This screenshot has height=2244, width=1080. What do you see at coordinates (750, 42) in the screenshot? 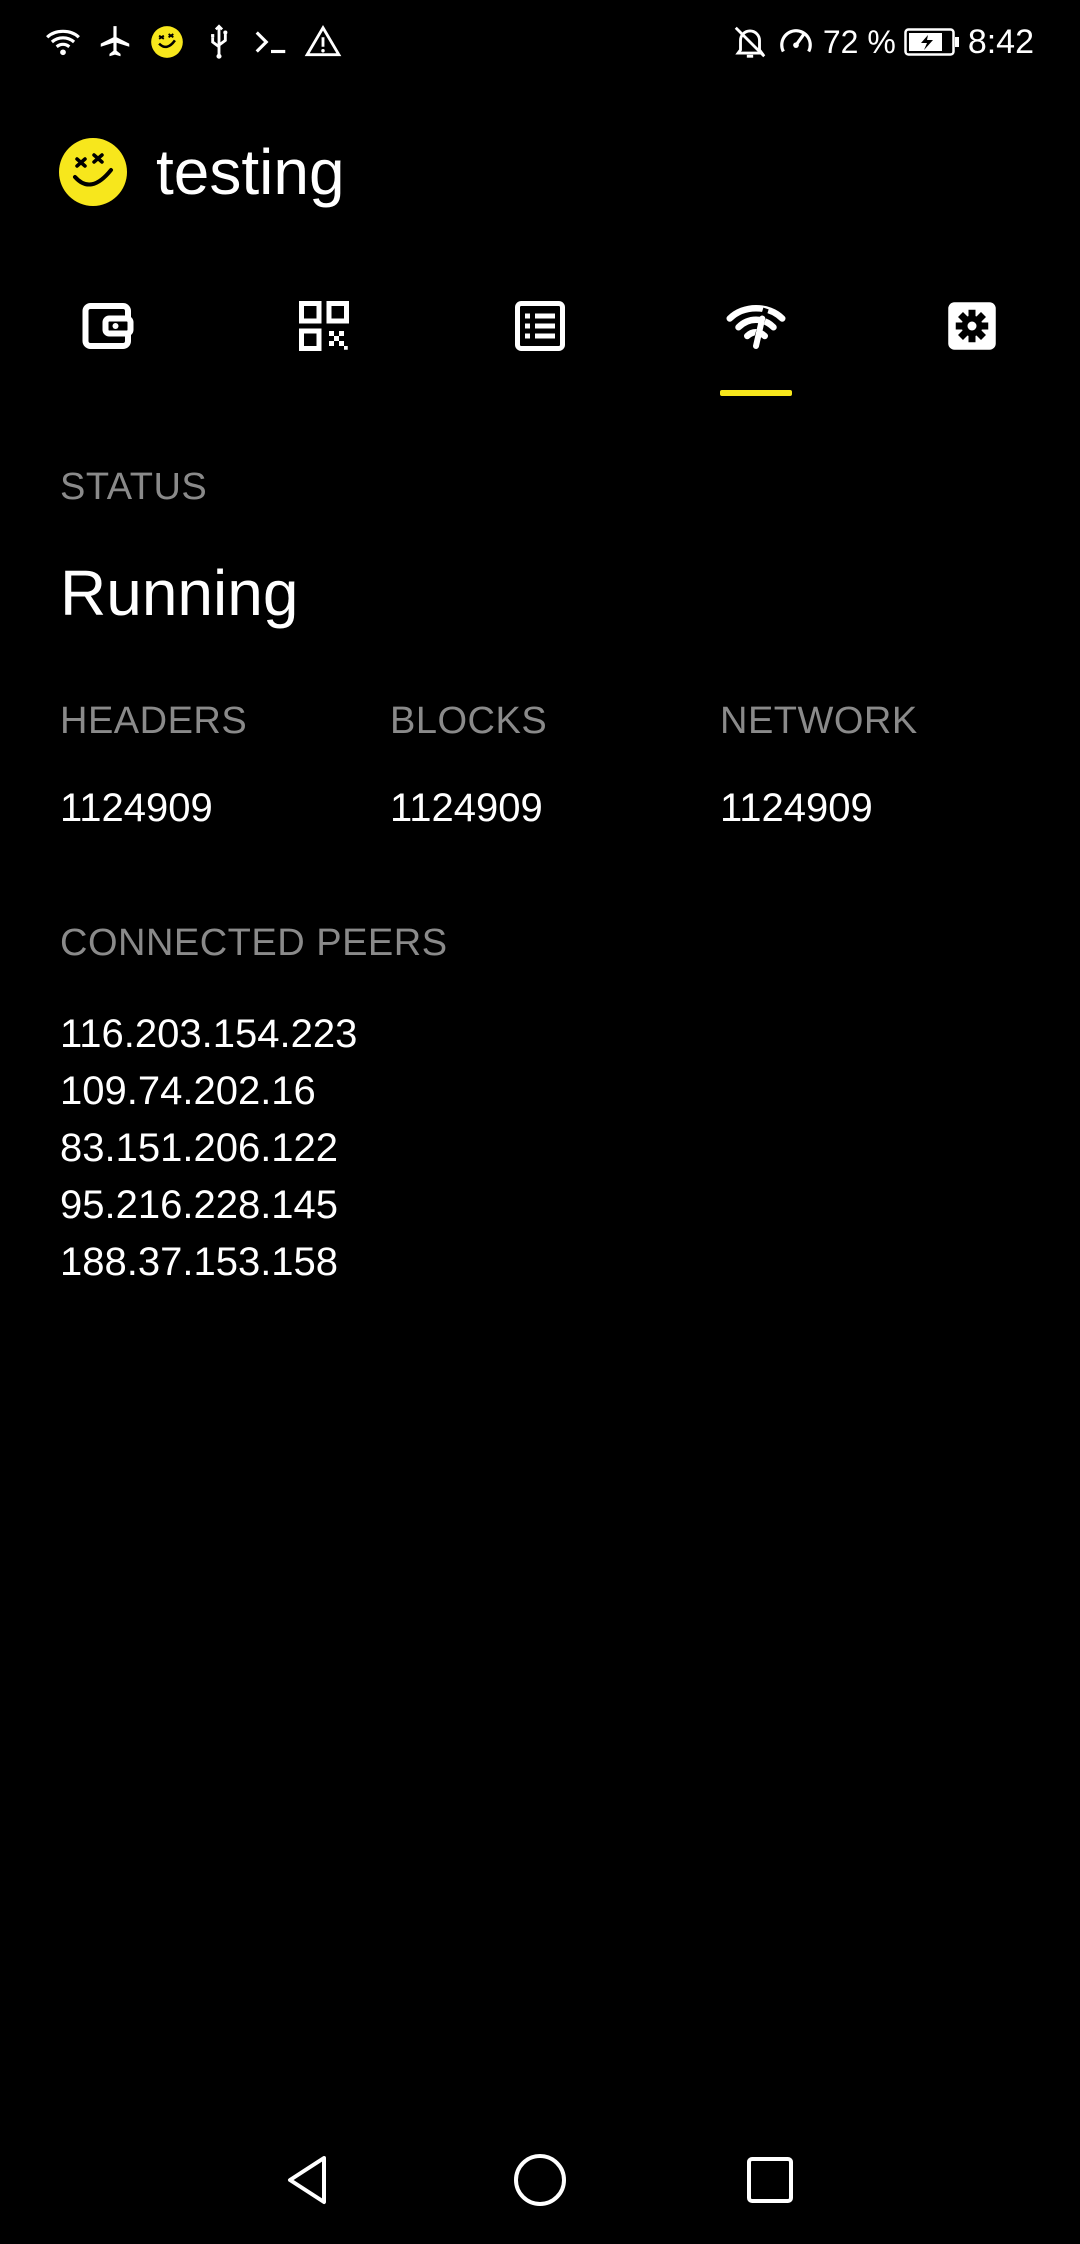
I see `bell-off-icon` at bounding box center [750, 42].